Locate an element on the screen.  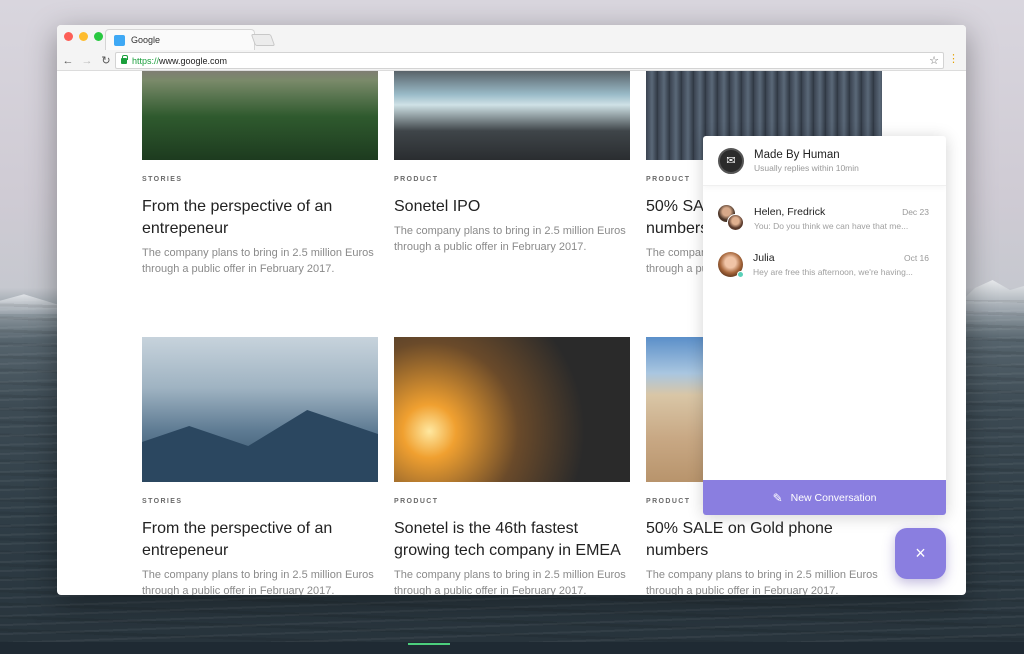
minimize-window-button is located at coordinates (83, 36).